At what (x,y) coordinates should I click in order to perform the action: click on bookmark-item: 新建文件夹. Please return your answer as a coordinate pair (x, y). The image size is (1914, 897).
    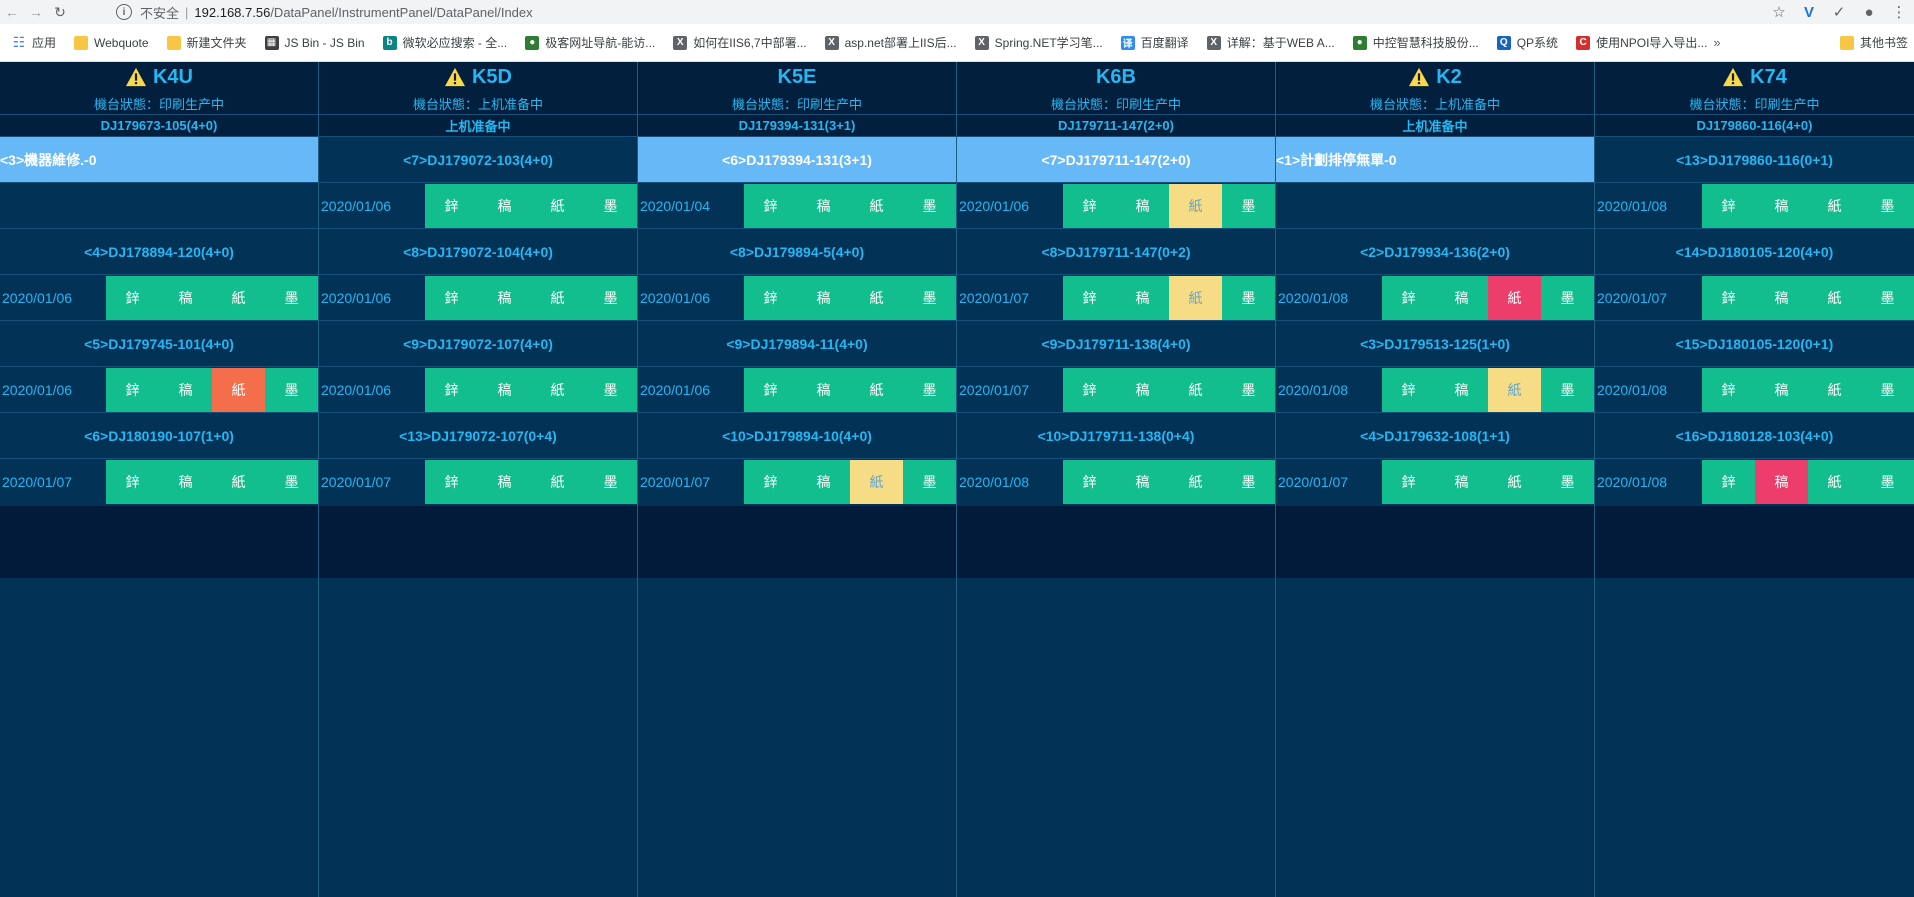
    Looking at the image, I should click on (206, 42).